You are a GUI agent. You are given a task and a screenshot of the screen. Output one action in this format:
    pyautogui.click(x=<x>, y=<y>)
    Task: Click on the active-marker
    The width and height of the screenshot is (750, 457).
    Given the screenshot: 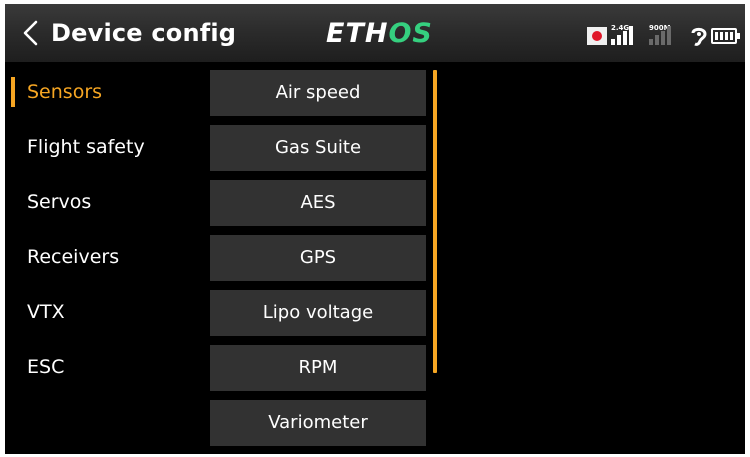 What is the action you would take?
    pyautogui.click(x=13, y=92)
    